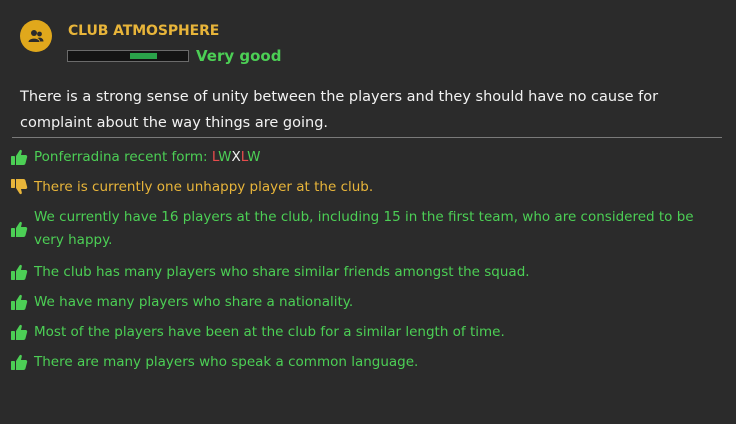 The height and width of the screenshot is (424, 736). I want to click on atmosphere-meter-fill, so click(143, 56).